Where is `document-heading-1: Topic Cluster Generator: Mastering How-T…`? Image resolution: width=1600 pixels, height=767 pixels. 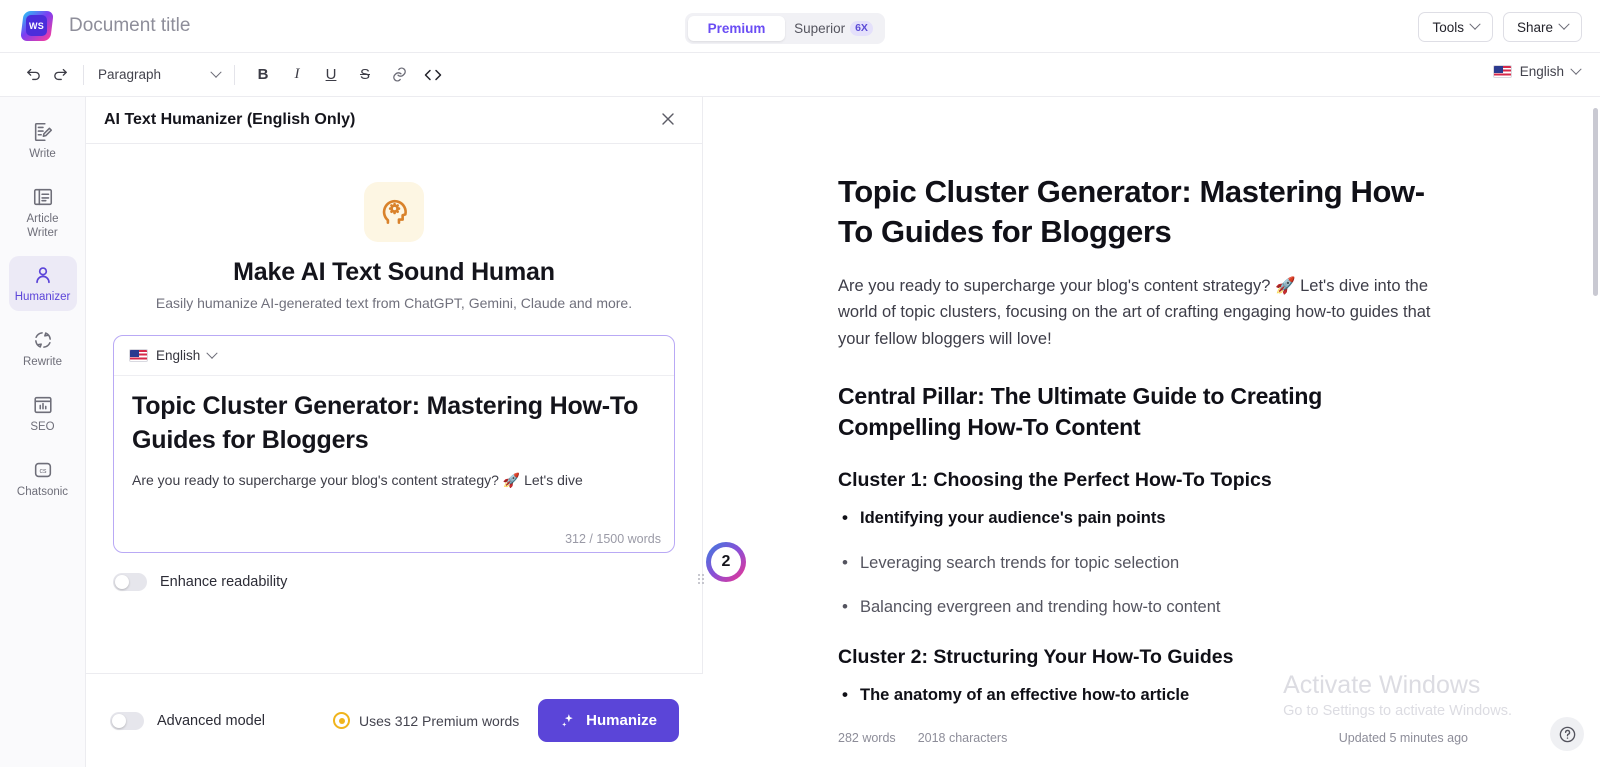
document-heading-1: Topic Cluster Generator: Mastering How-T… is located at coordinates (1144, 212).